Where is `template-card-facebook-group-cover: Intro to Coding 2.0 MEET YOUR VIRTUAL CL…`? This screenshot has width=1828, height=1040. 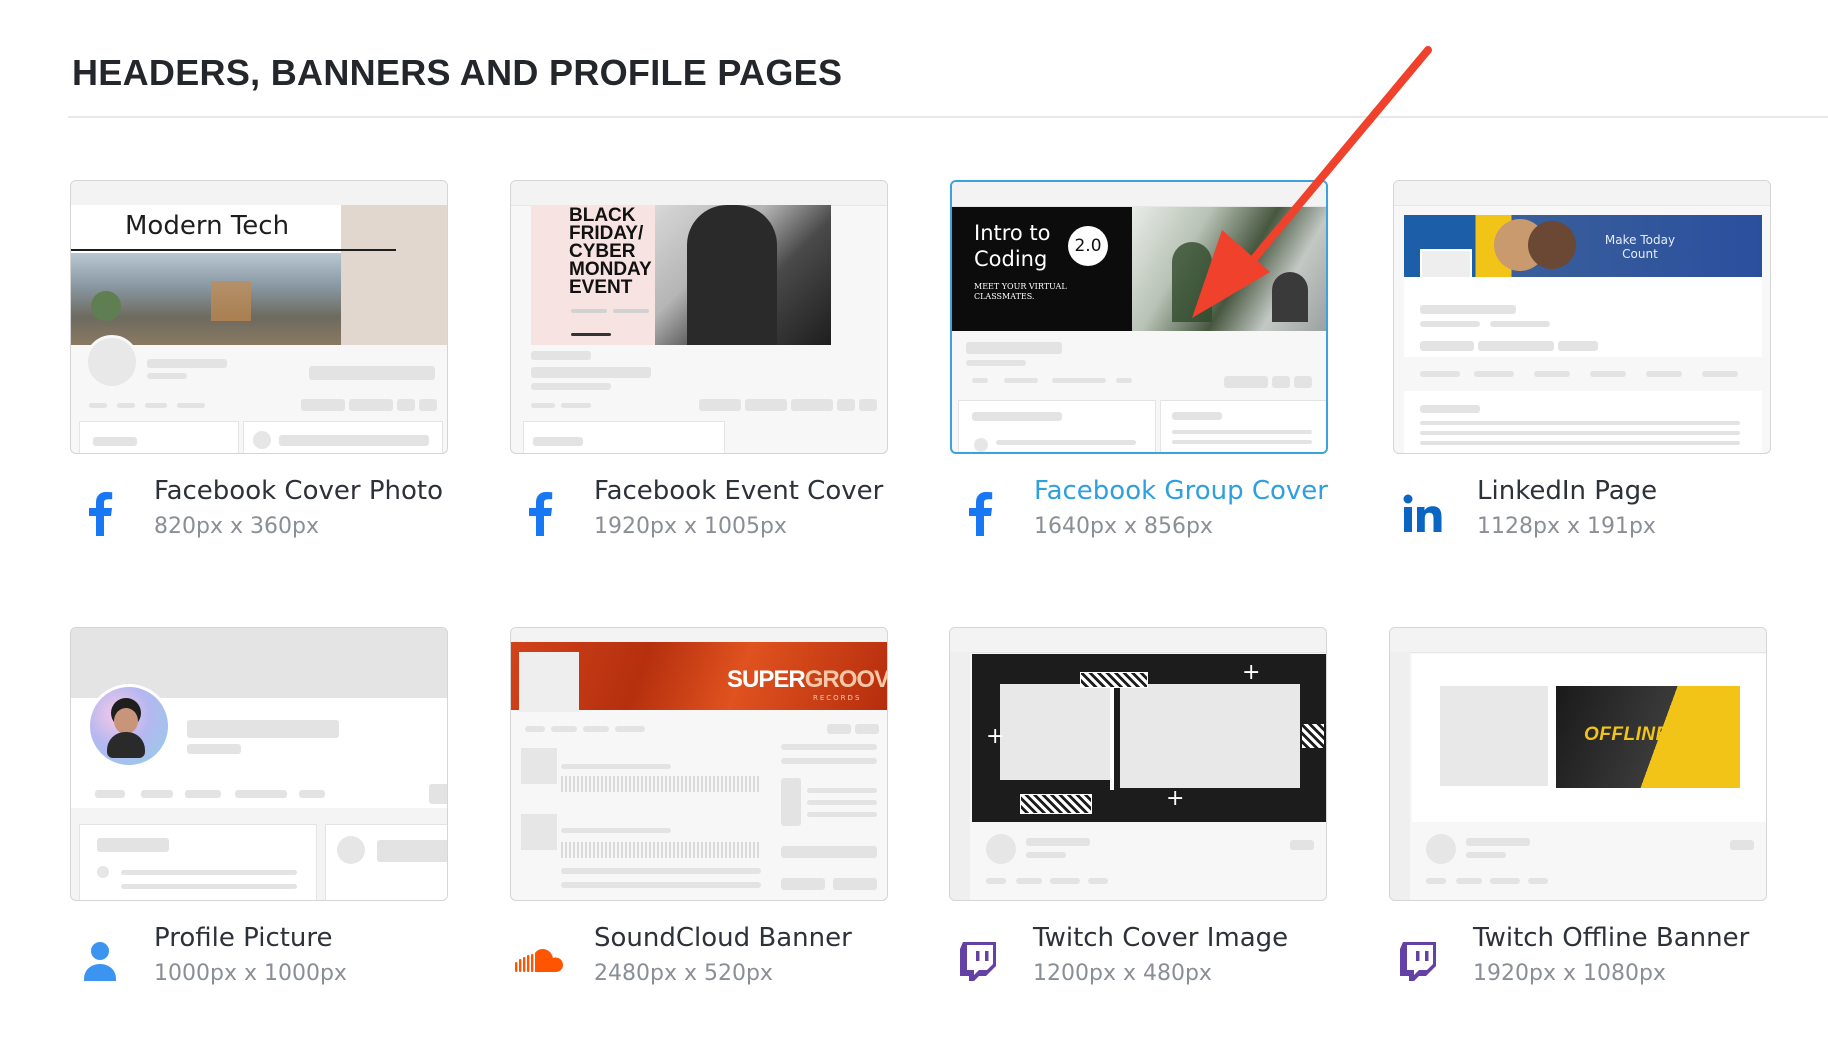 template-card-facebook-group-cover: Intro to Coding 2.0 MEET YOUR VIRTUAL CL… is located at coordinates (1140, 368).